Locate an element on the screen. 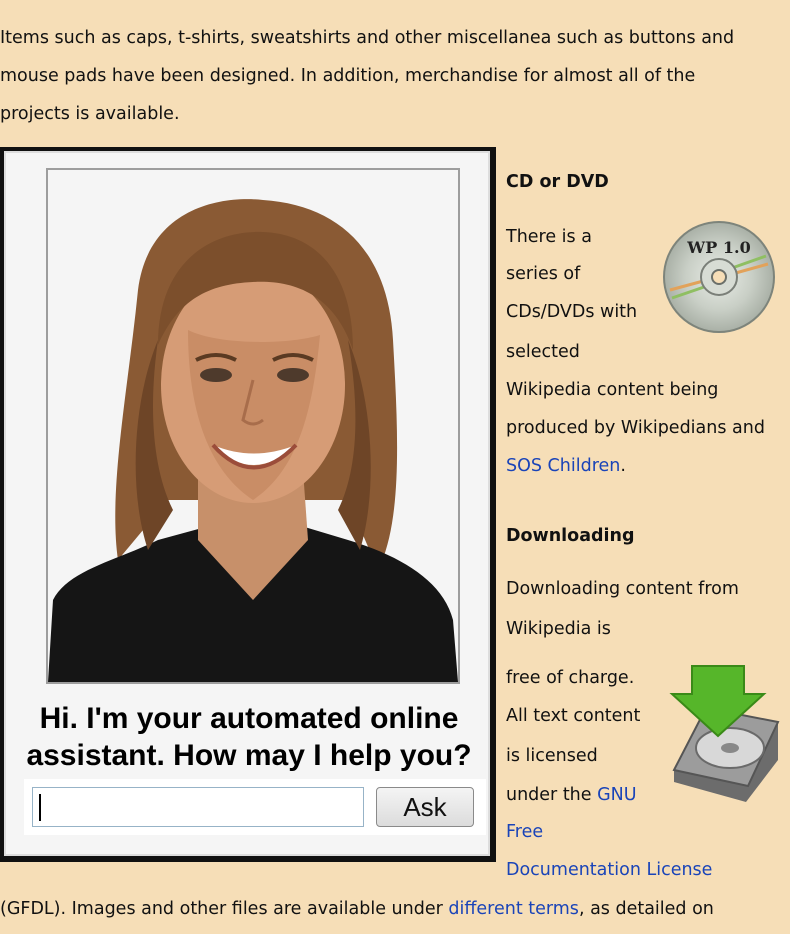 Image resolution: width=790 pixels, height=934 pixels. different-terms-link: different terms is located at coordinates (513, 909).